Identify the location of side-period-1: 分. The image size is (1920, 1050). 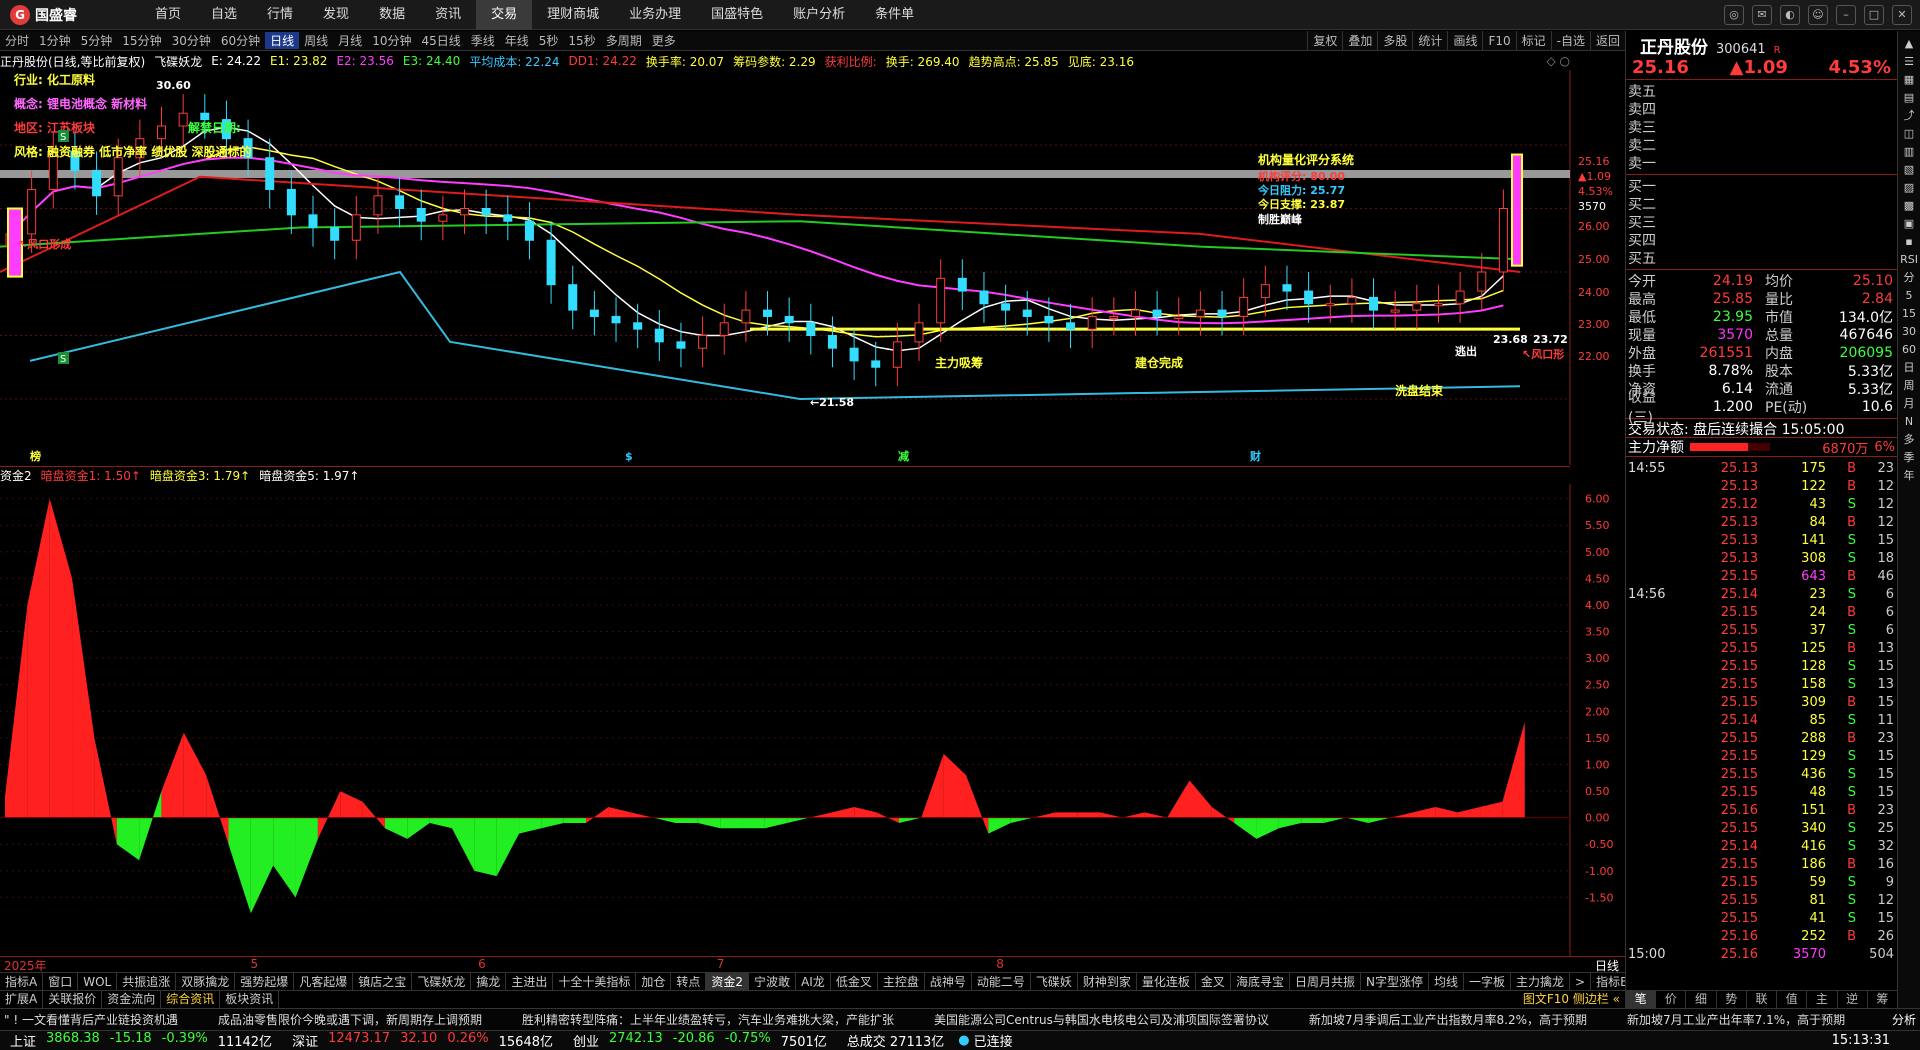
(1909, 278).